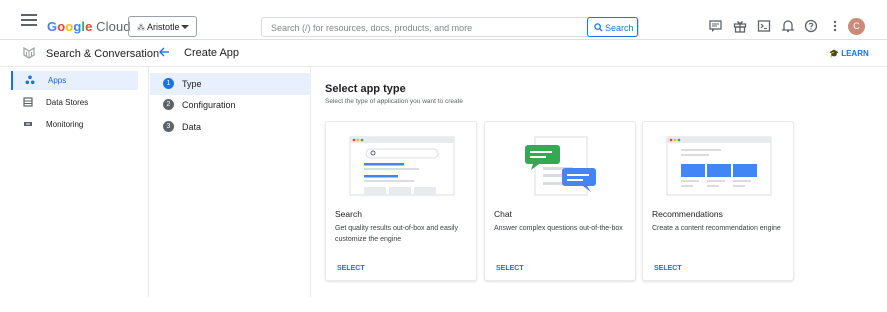 Image resolution: width=887 pixels, height=312 pixels. I want to click on sidebar: Apps Data Stores Monitoring, so click(74, 182).